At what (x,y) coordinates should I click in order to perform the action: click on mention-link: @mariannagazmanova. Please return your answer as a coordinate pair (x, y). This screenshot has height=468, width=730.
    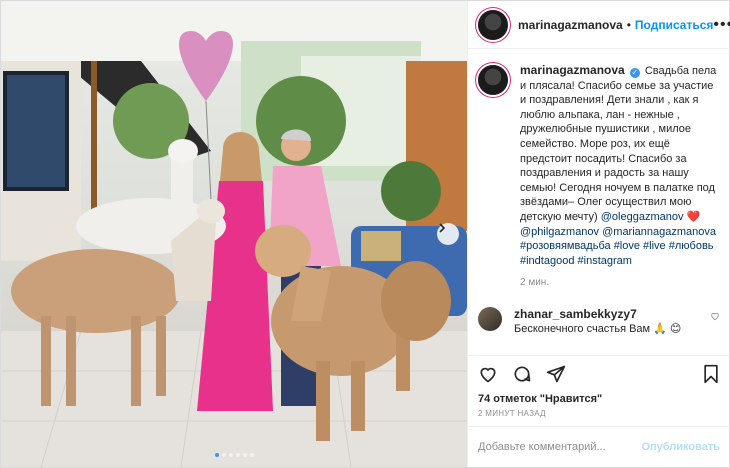
    Looking at the image, I should click on (659, 232).